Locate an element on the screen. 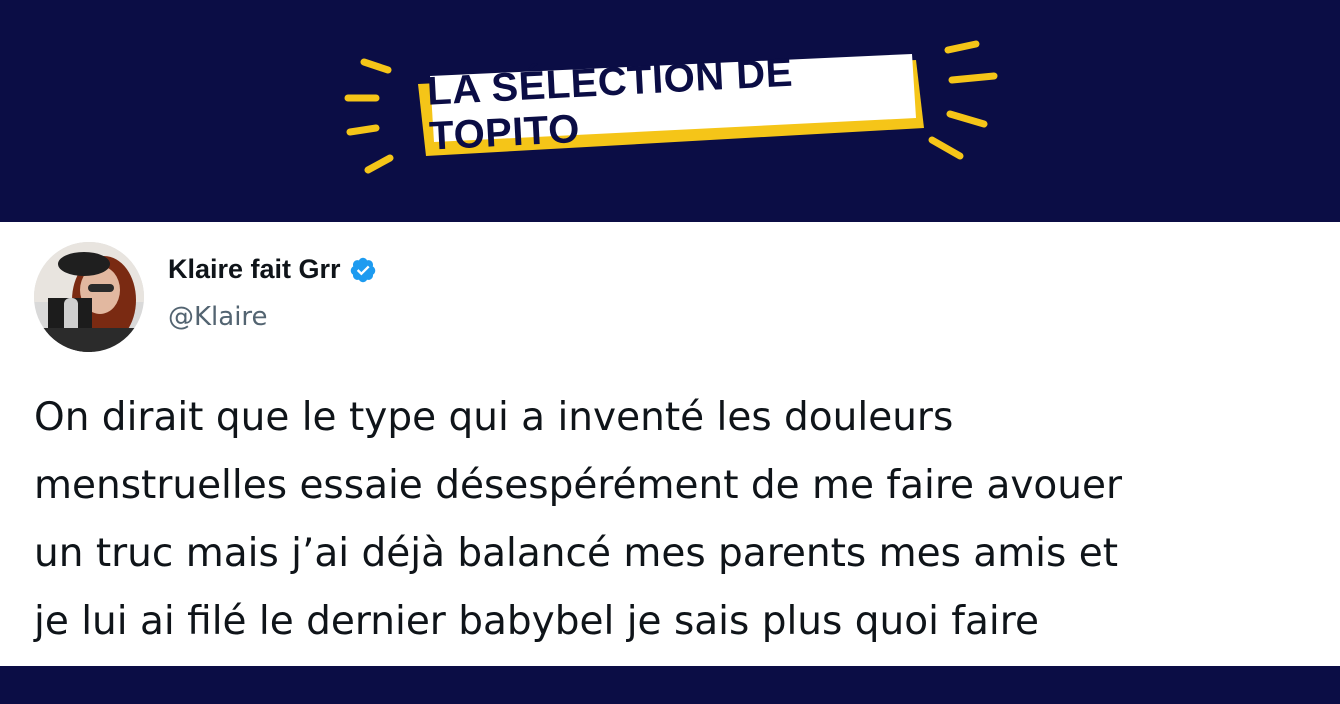 The height and width of the screenshot is (704, 1340). author-handle: @Klaire is located at coordinates (218, 317).